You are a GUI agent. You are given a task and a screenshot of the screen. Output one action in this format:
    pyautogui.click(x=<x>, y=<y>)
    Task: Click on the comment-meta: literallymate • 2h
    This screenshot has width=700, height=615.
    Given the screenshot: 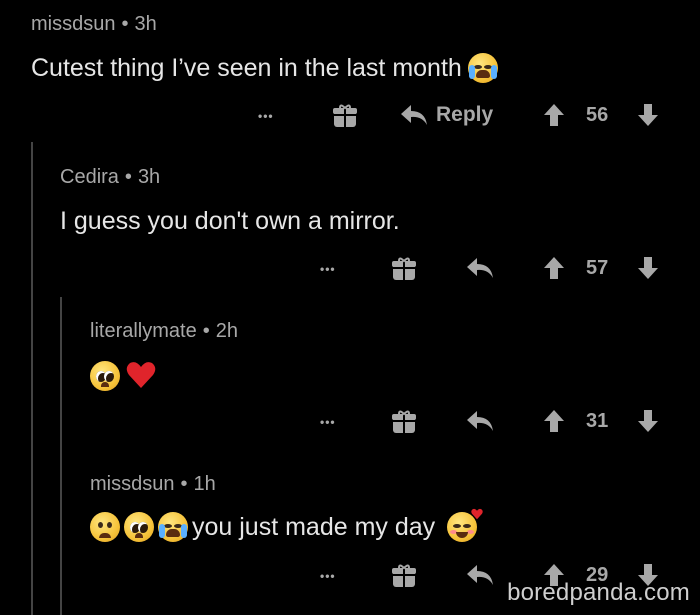 What is the action you would take?
    pyautogui.click(x=164, y=331)
    